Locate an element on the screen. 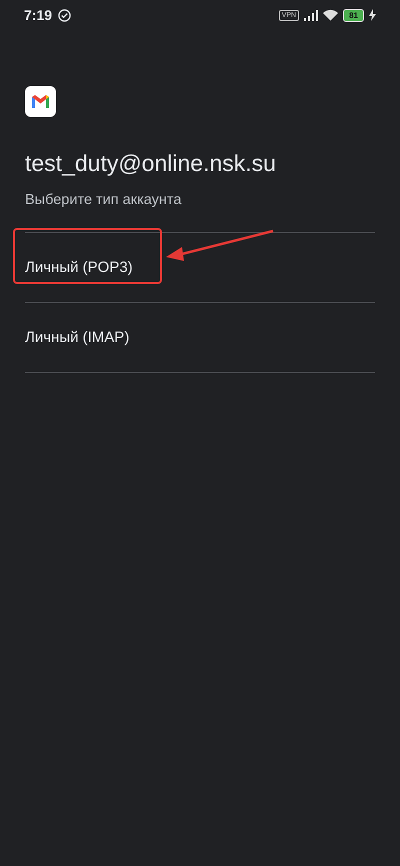  status-time: 7:19 is located at coordinates (38, 15).